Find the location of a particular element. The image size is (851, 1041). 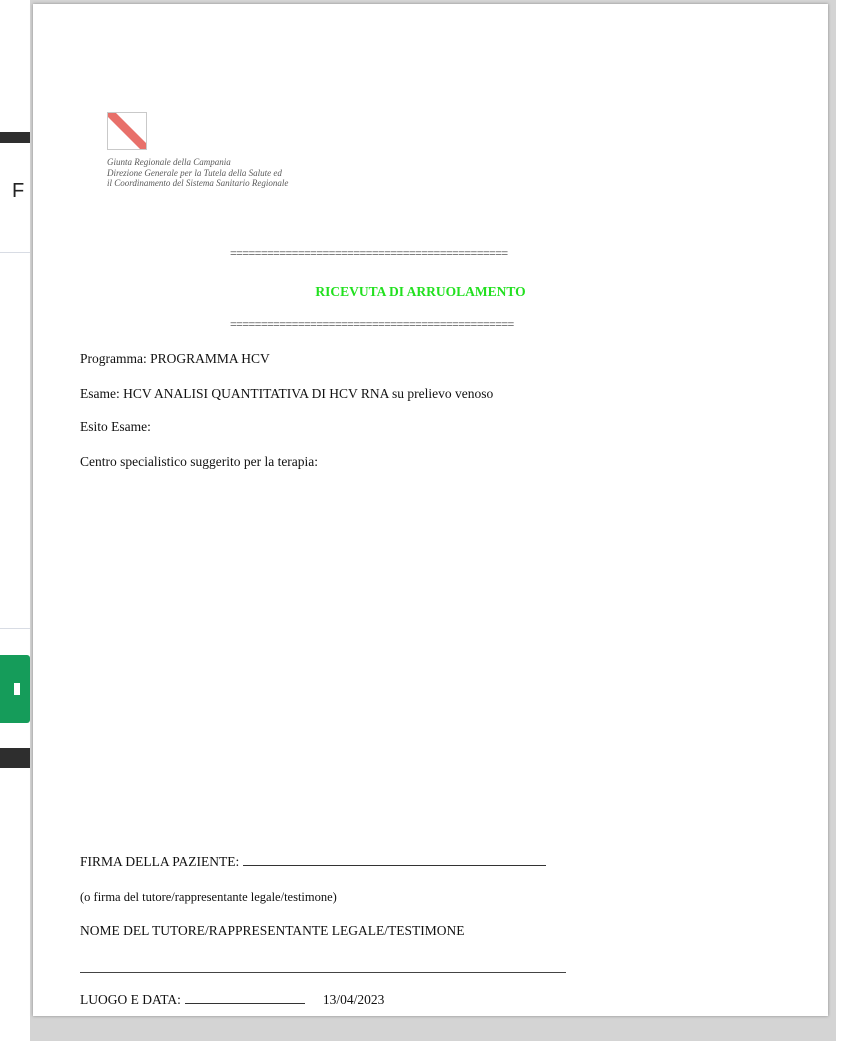

agency-line-1: Giunta Regionale della Campania is located at coordinates (169, 162).